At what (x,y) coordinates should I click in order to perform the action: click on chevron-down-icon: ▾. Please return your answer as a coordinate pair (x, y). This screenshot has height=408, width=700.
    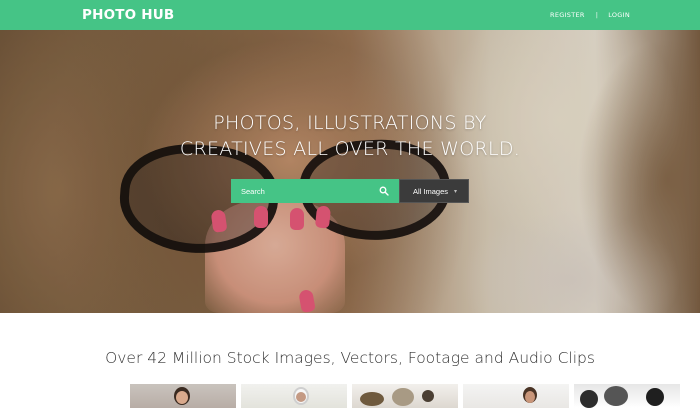
    Looking at the image, I should click on (456, 191).